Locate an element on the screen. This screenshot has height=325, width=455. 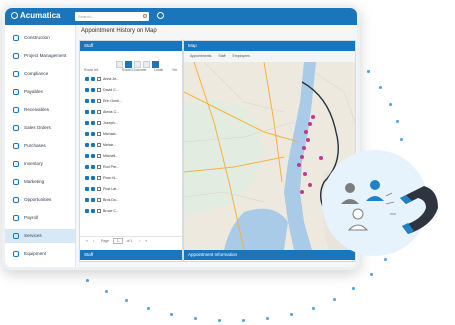
sidebar-item-sales-orders: Sales Orders is located at coordinates (40, 128).